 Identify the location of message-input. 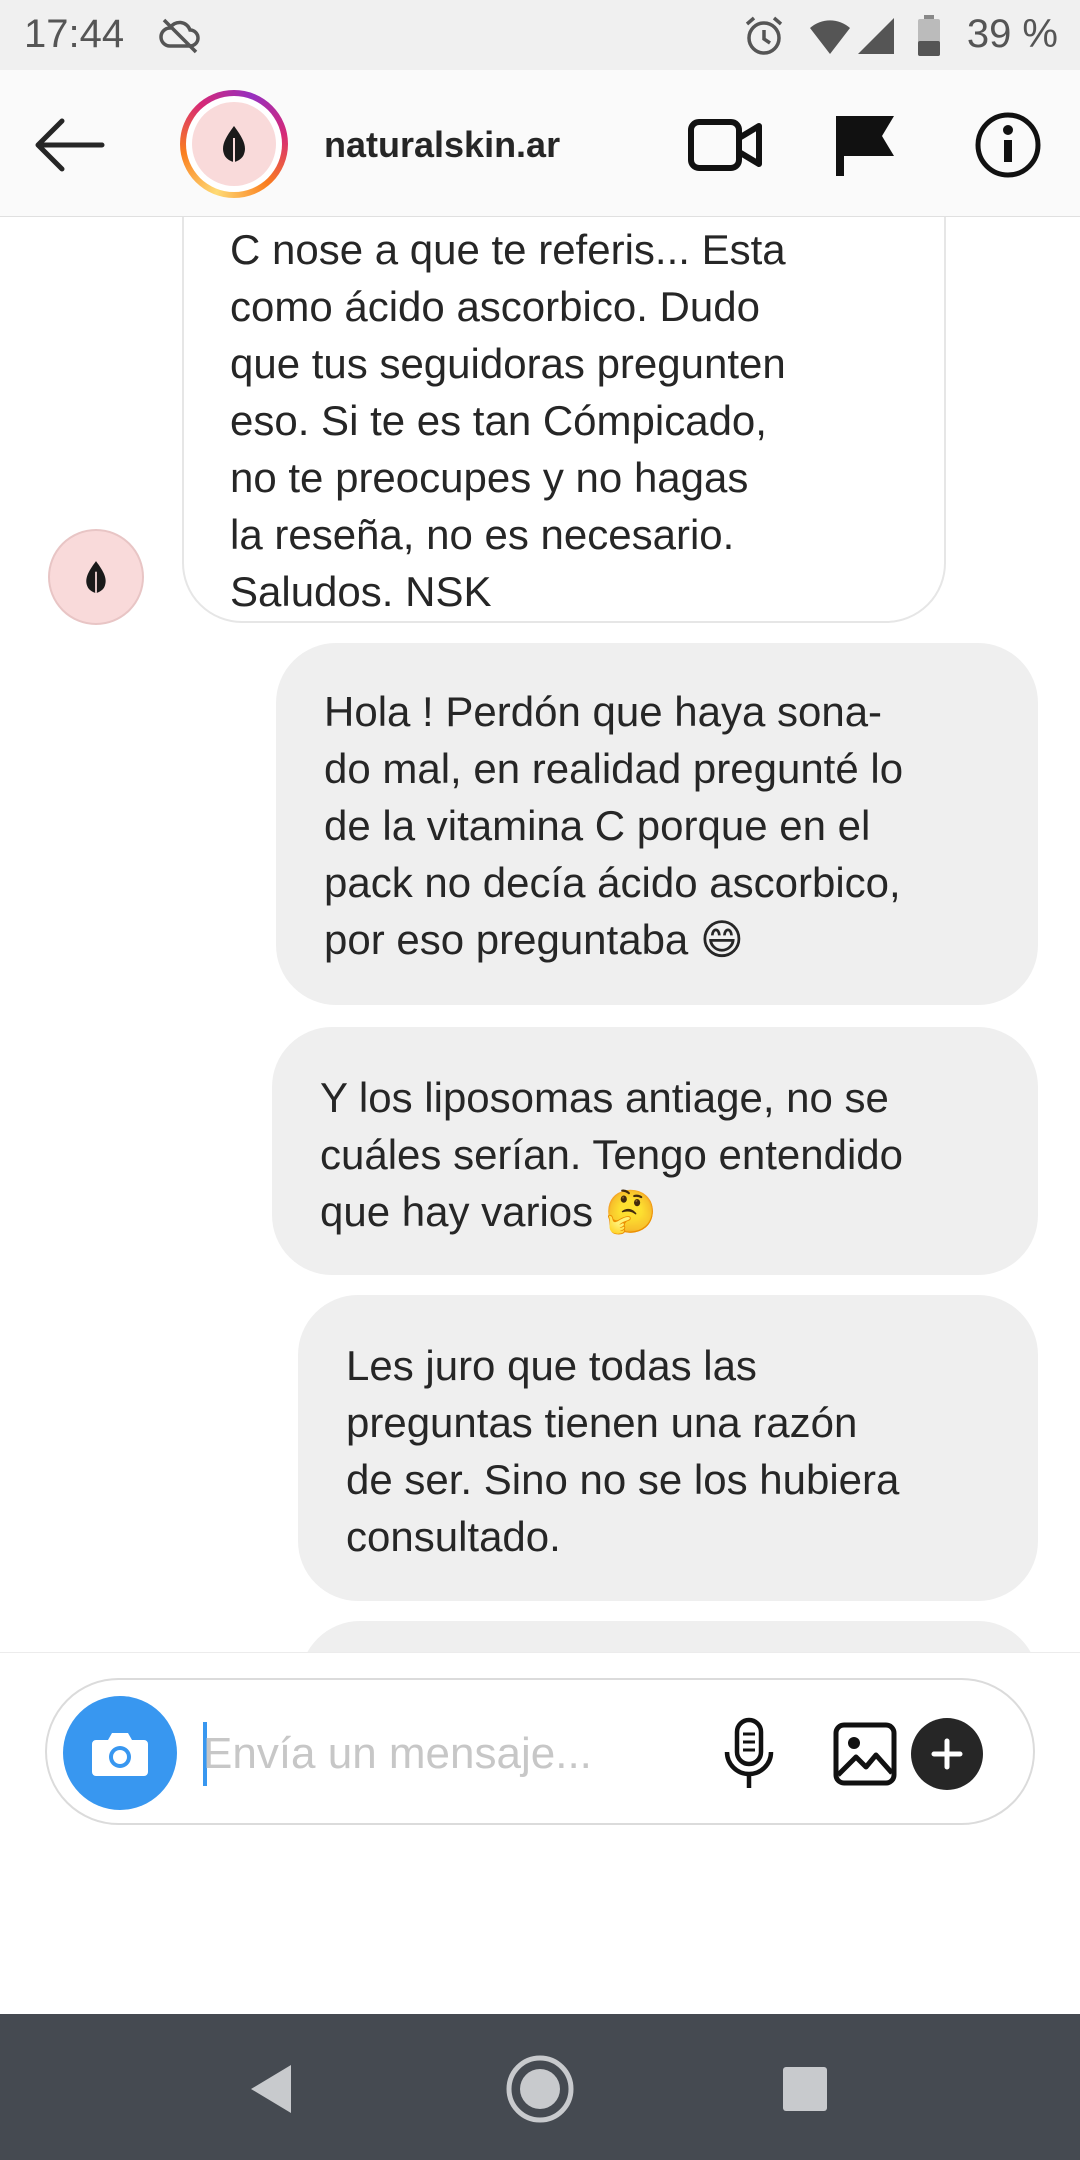
(438, 1754).